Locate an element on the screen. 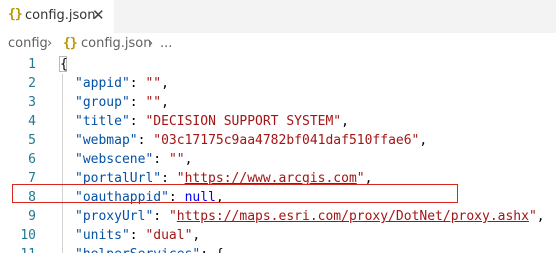  code-line: 10 "units": "dual", is located at coordinates (278, 235).